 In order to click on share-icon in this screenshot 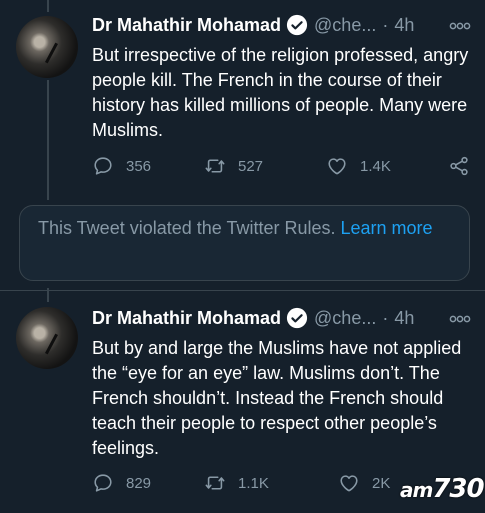, I will do `click(459, 166)`.